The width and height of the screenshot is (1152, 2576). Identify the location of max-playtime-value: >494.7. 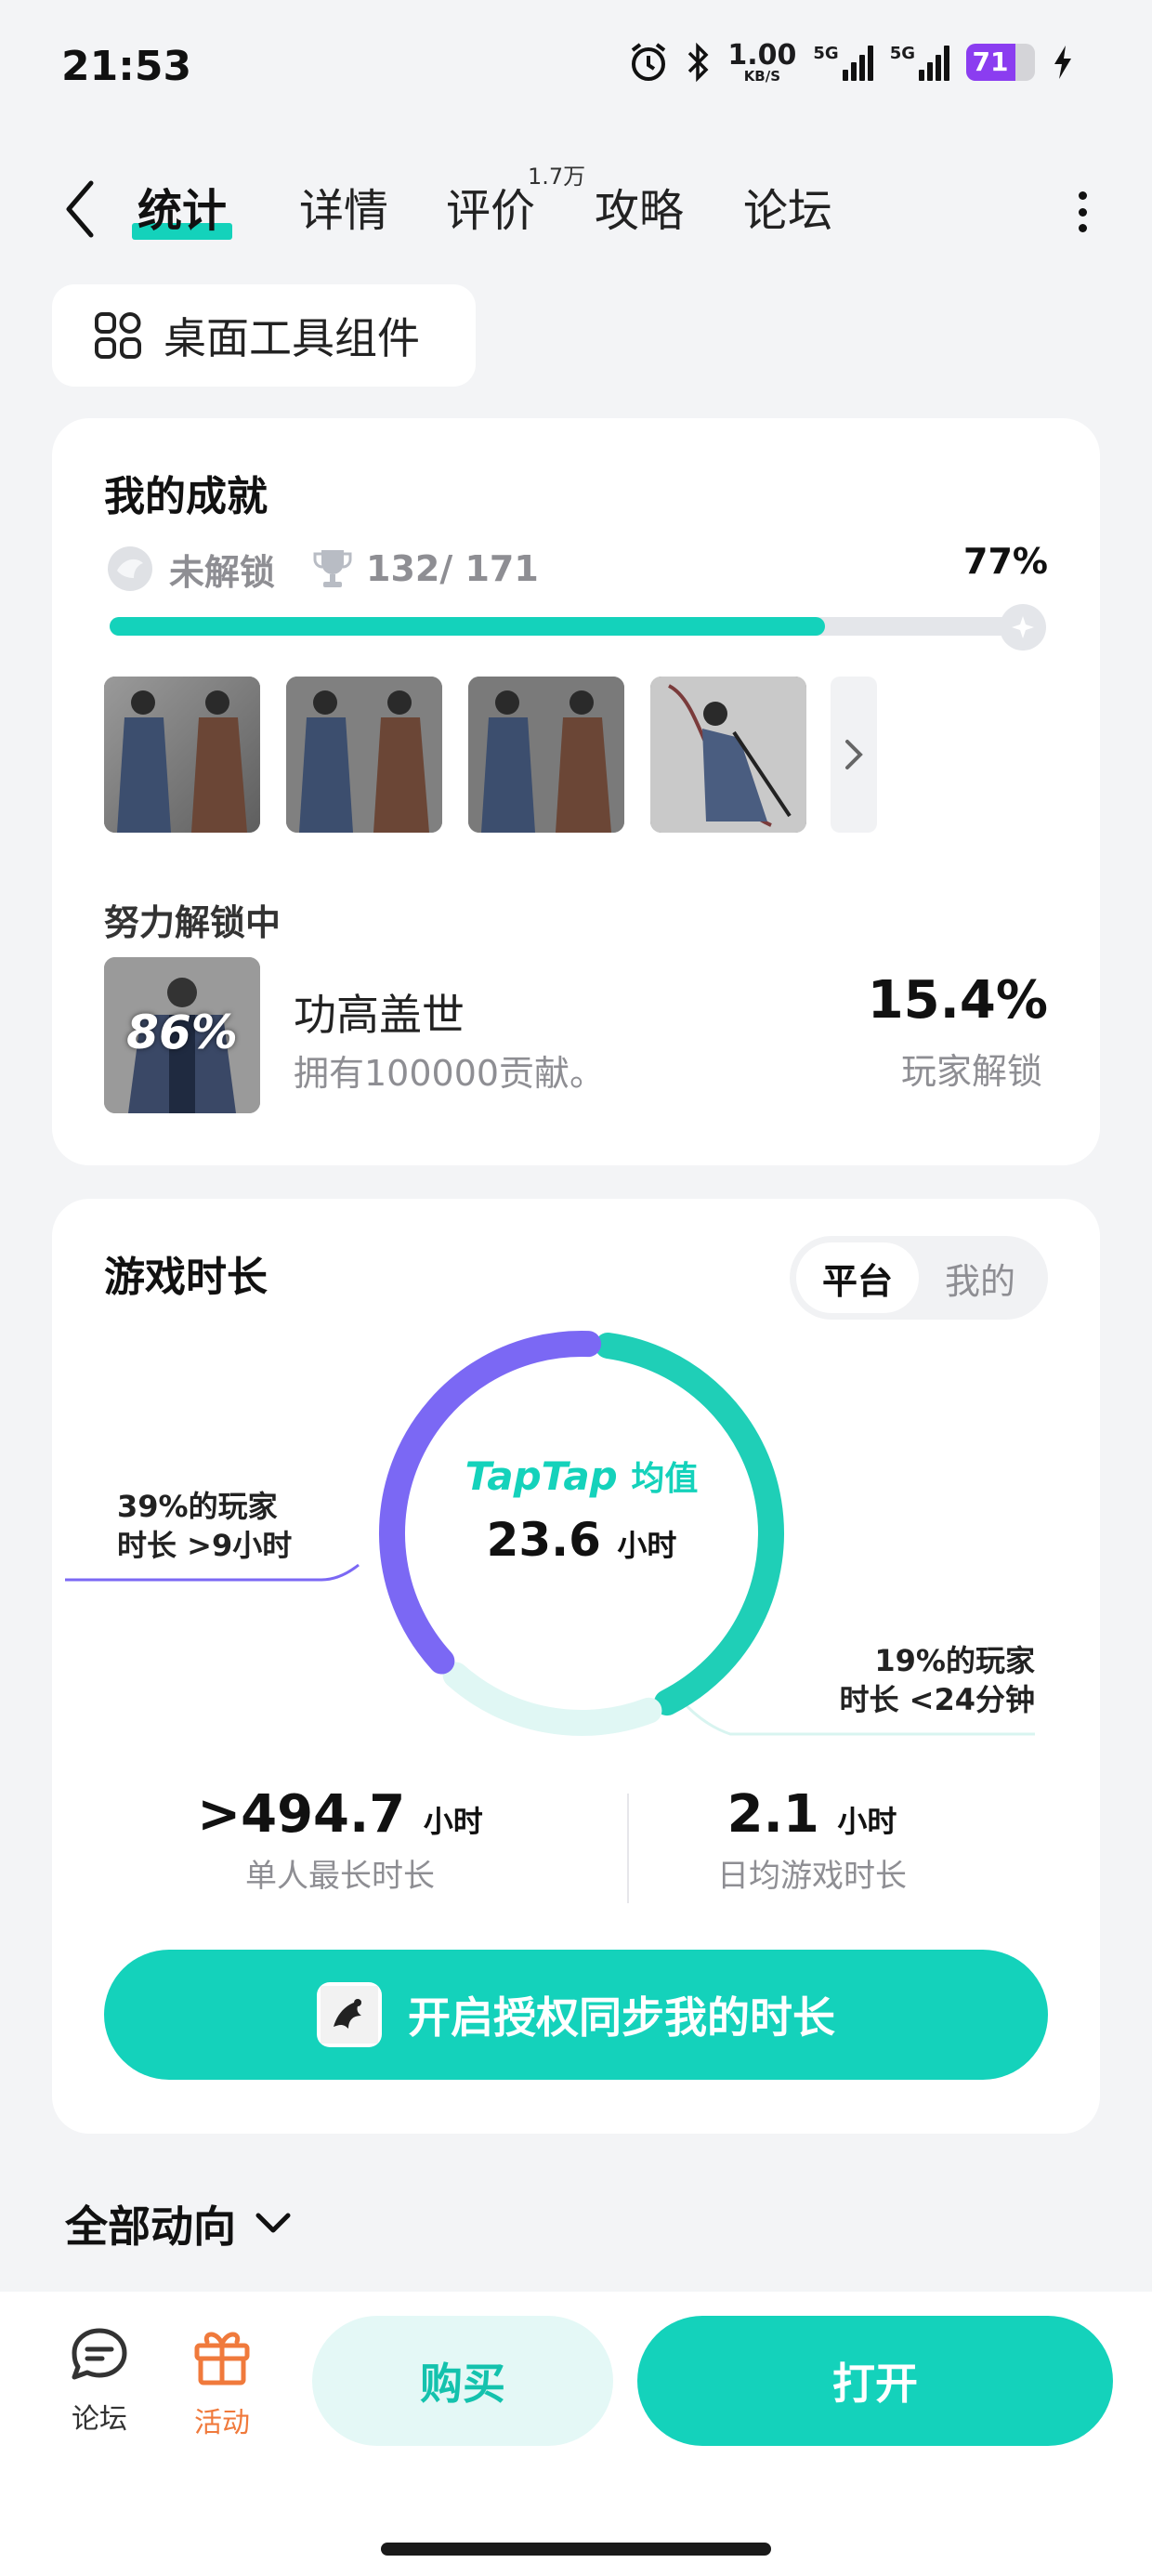
(301, 1814).